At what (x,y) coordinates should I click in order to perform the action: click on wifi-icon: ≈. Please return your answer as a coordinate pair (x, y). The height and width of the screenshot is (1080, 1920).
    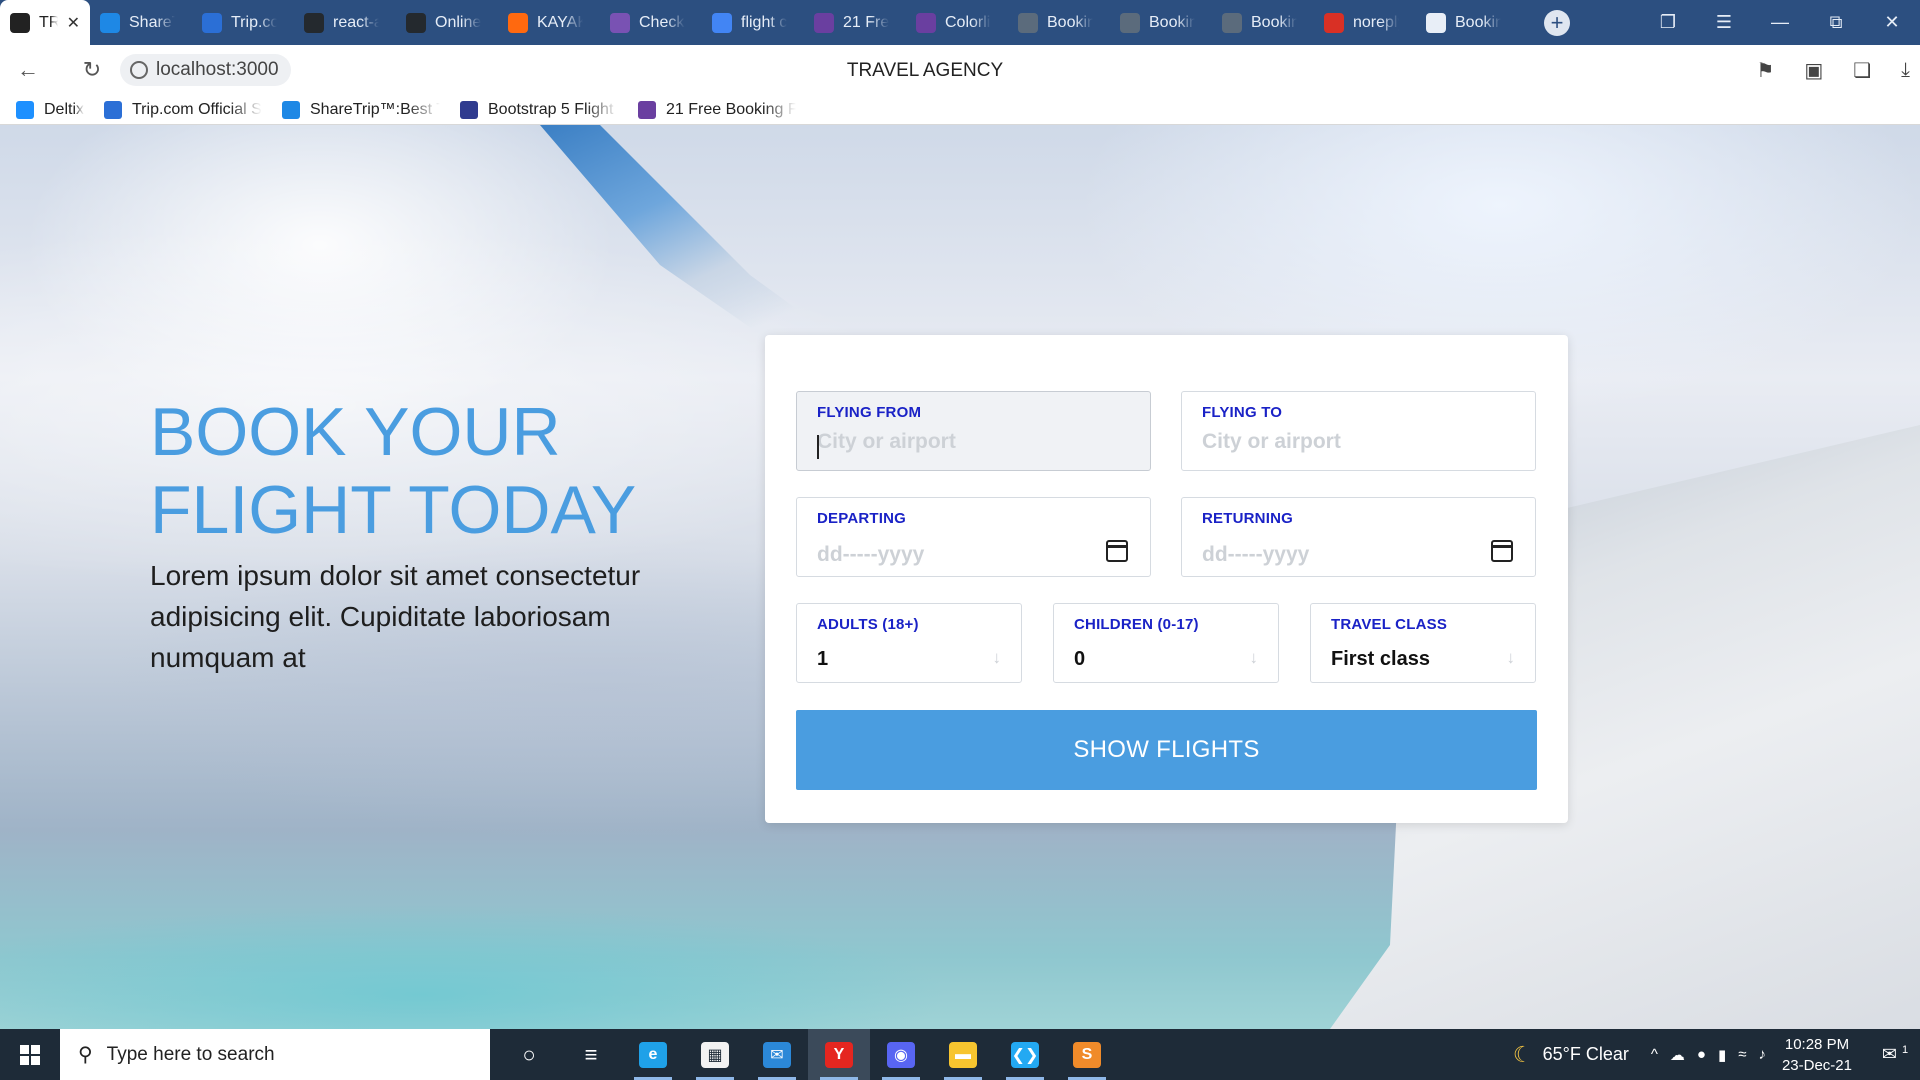
    Looking at the image, I should click on (1742, 1055).